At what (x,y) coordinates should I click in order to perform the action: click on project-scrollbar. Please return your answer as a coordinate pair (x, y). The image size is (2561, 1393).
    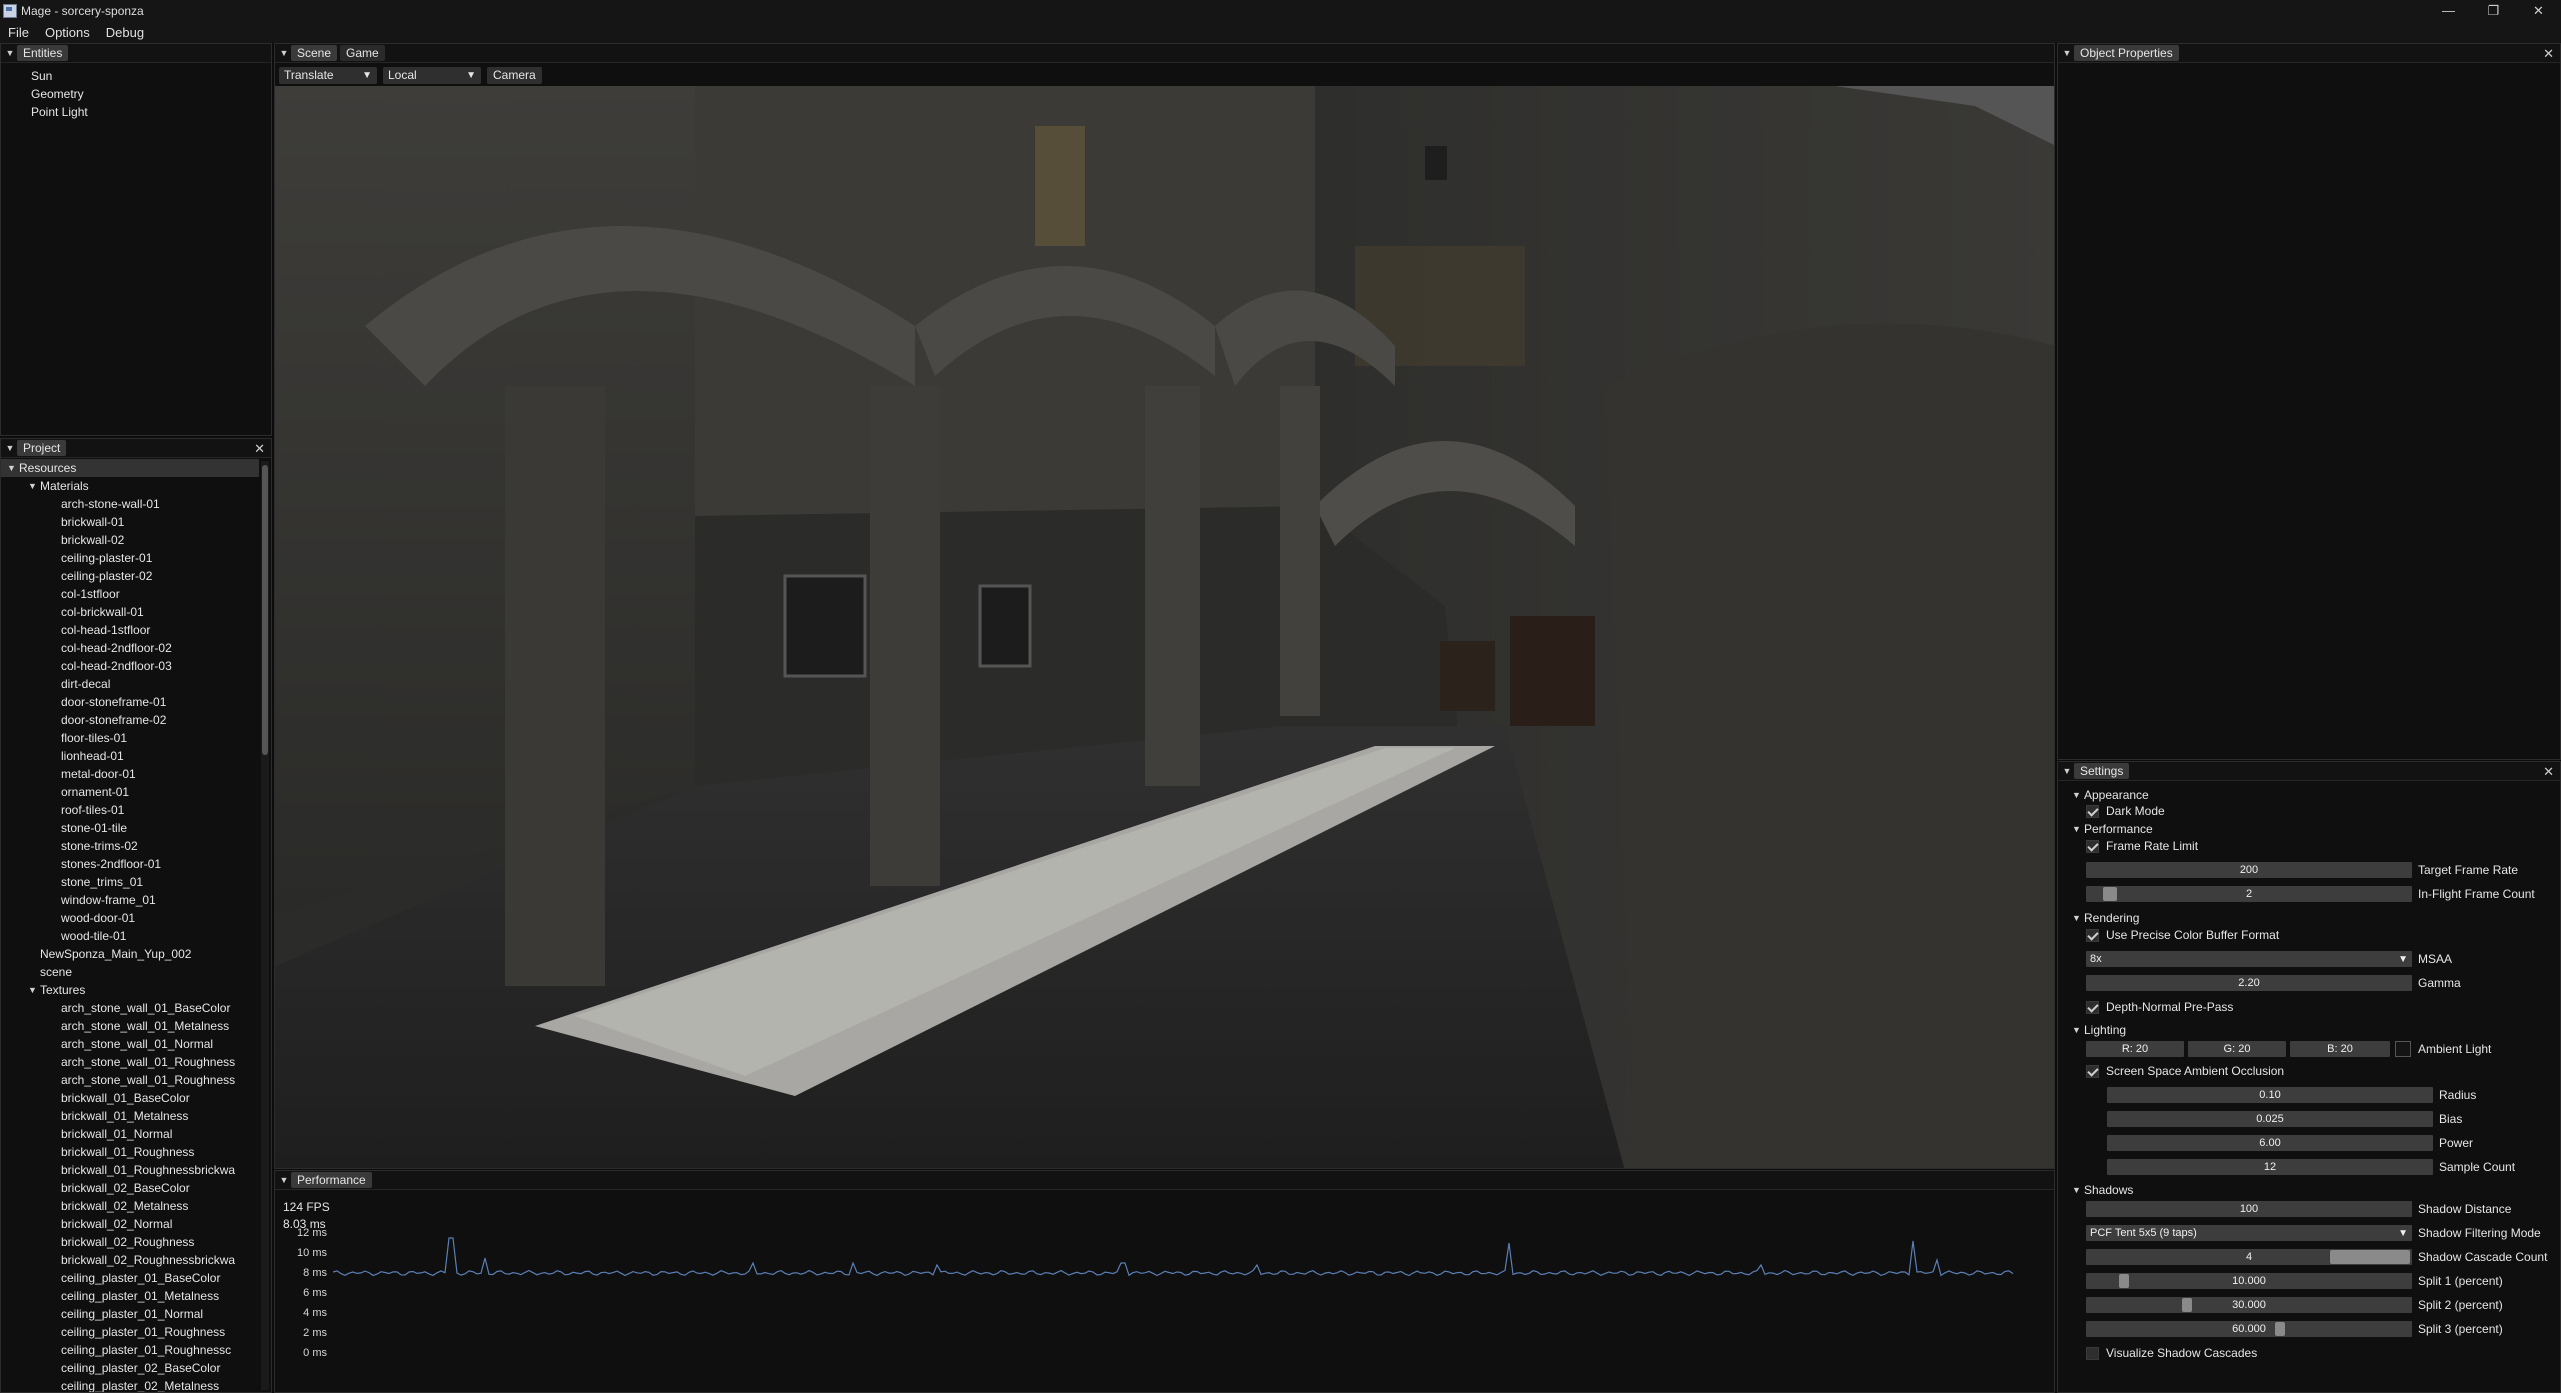
    Looking at the image, I should click on (265, 925).